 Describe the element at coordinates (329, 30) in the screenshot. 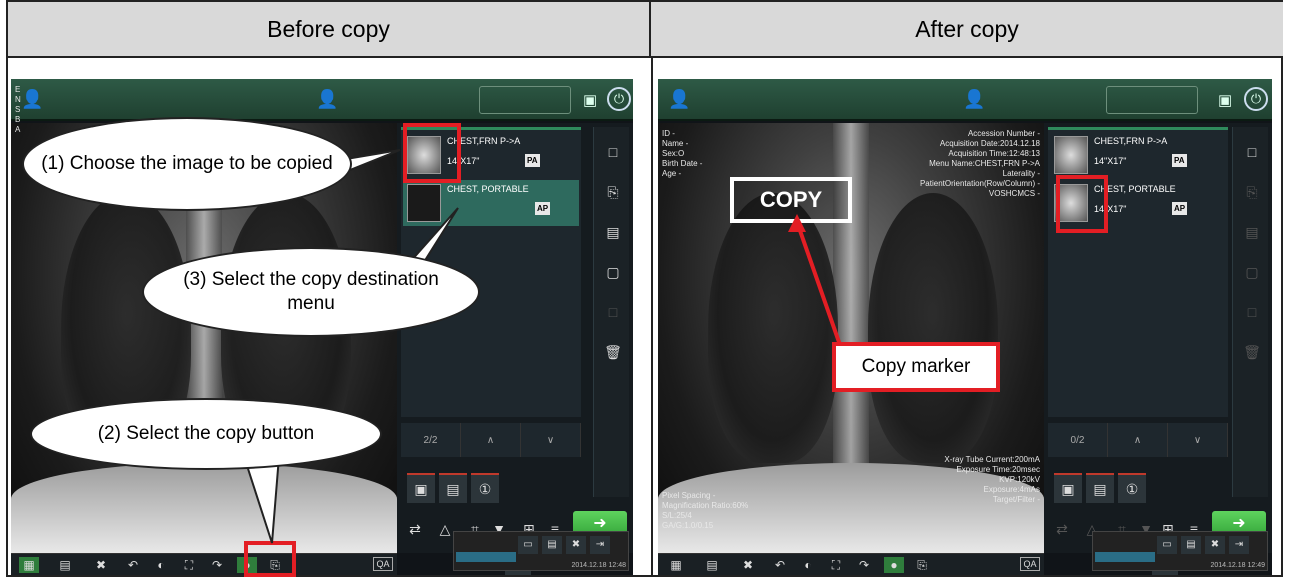

I see `header-before: Before copy` at that location.